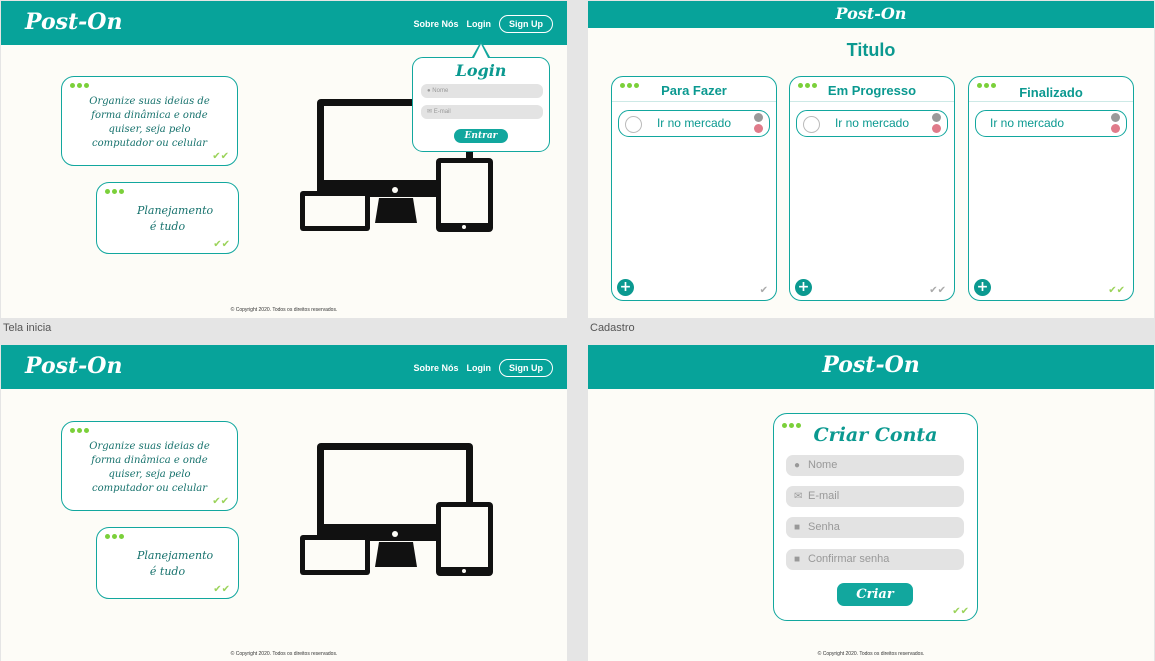 This screenshot has width=1155, height=661. What do you see at coordinates (797, 465) in the screenshot?
I see `user-icon: ●` at bounding box center [797, 465].